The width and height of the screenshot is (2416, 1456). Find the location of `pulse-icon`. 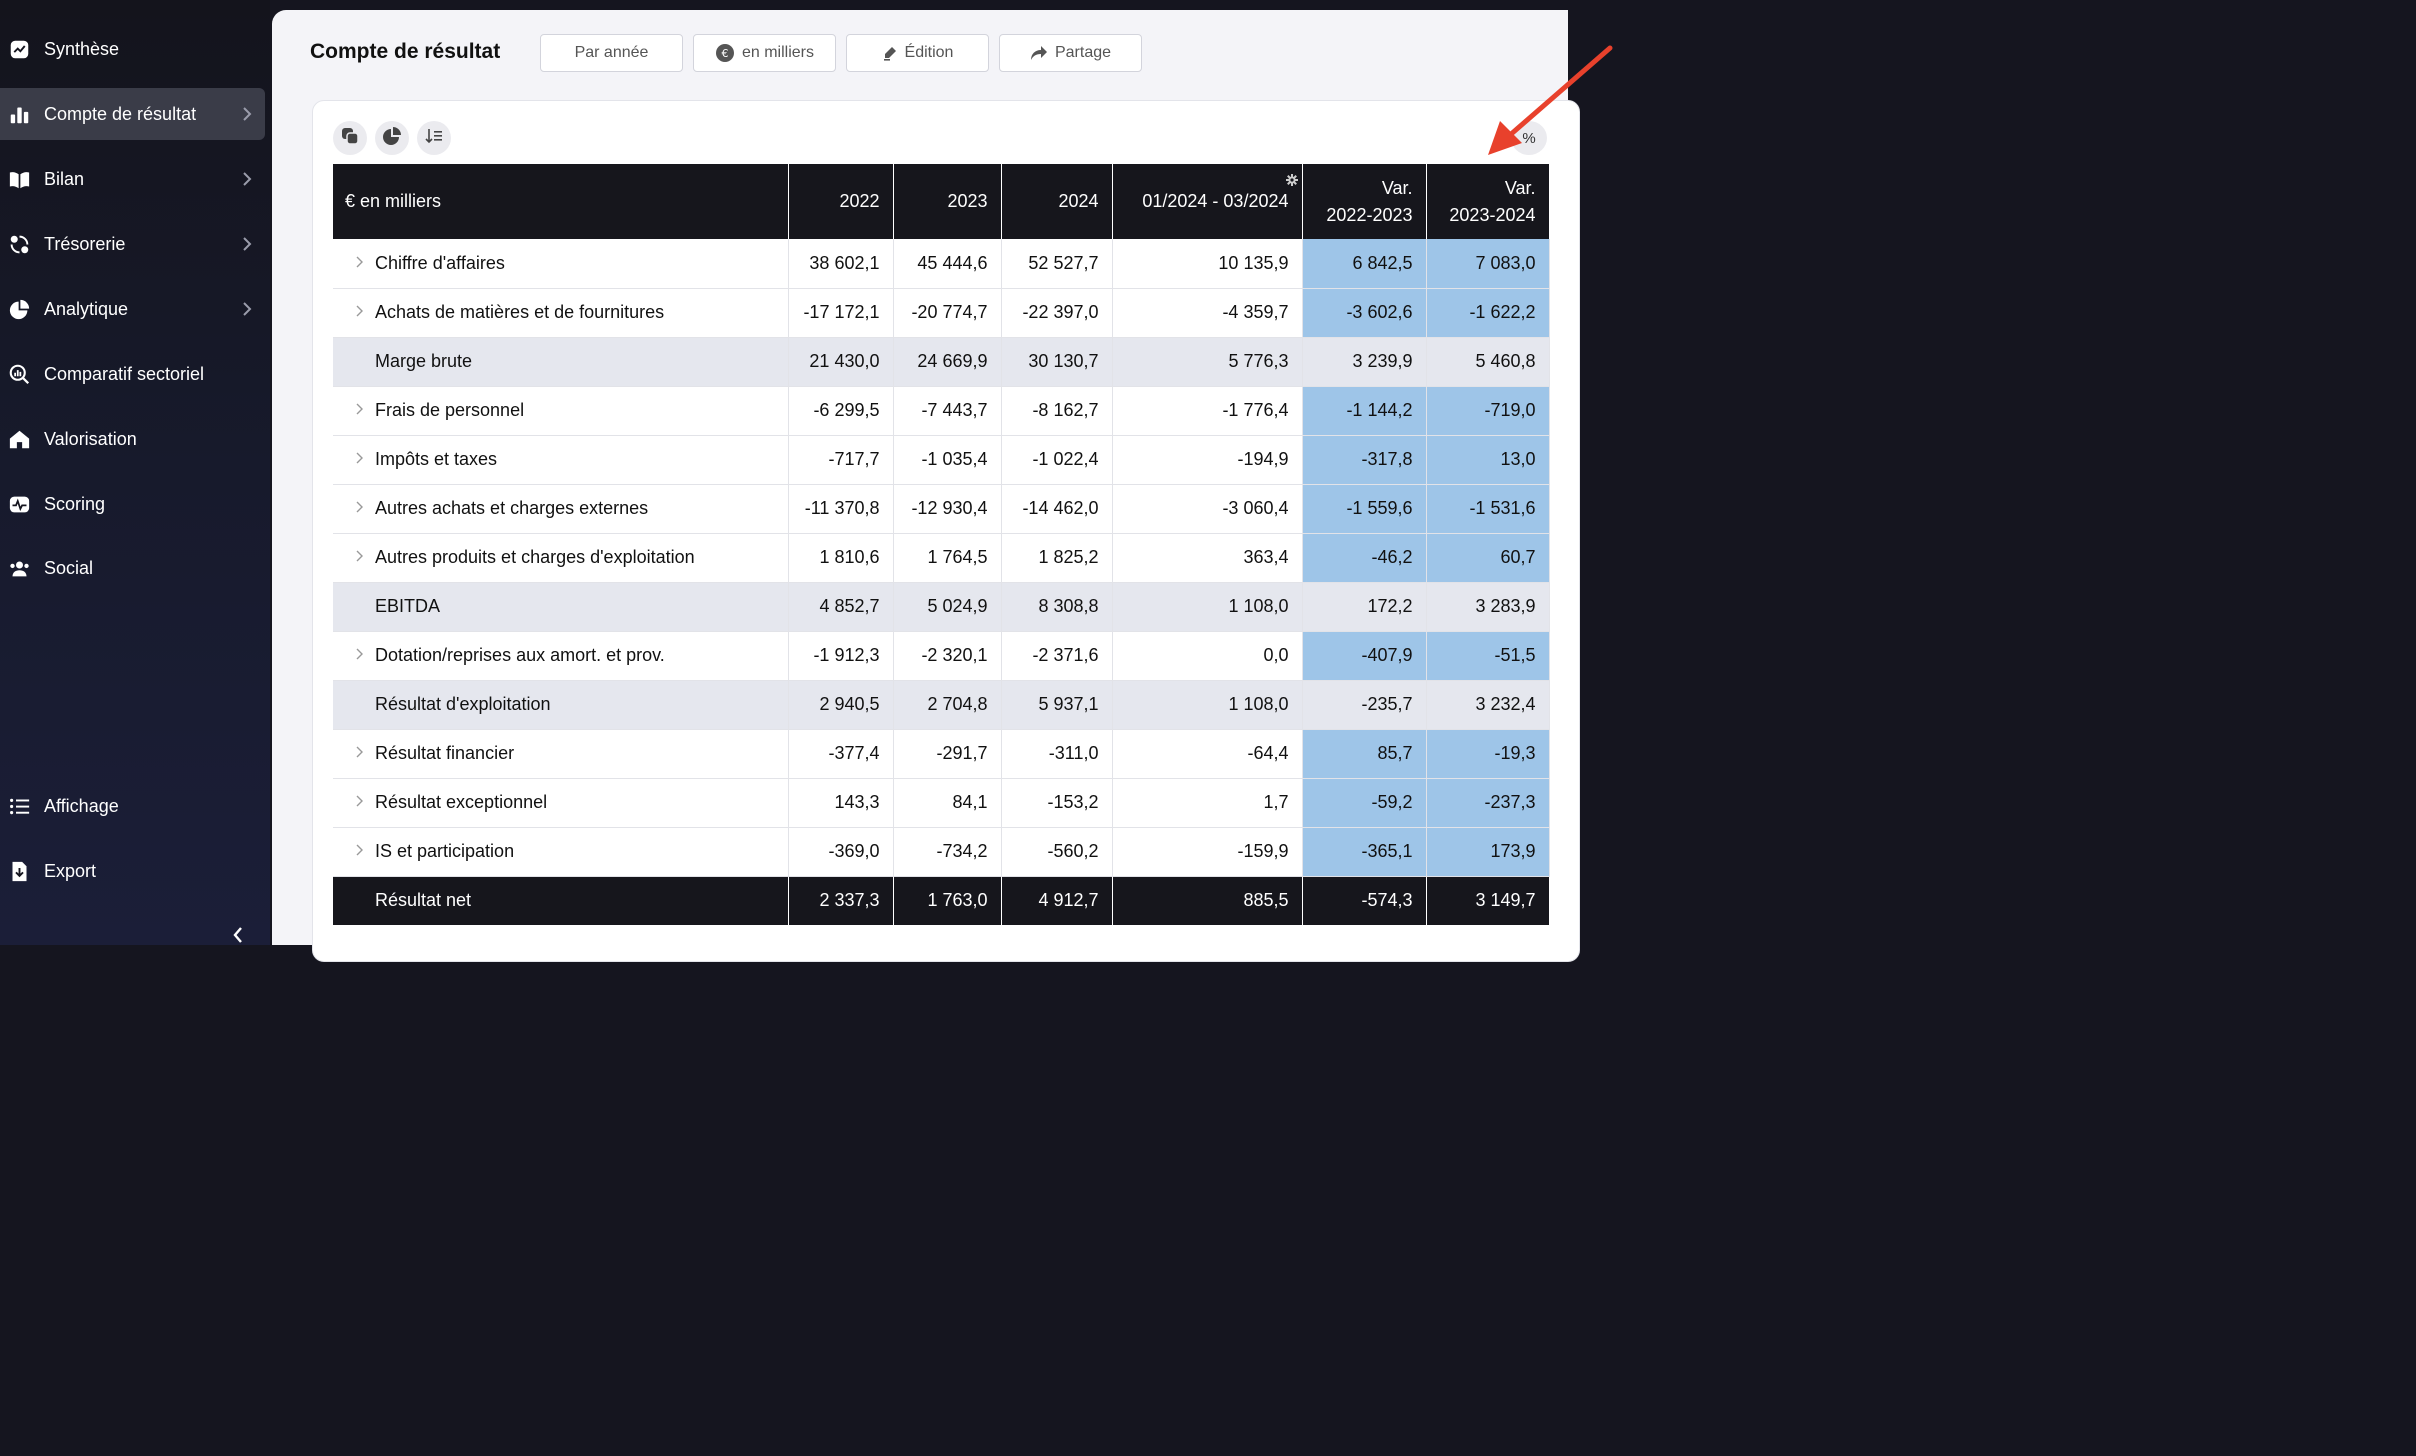

pulse-icon is located at coordinates (19, 504).